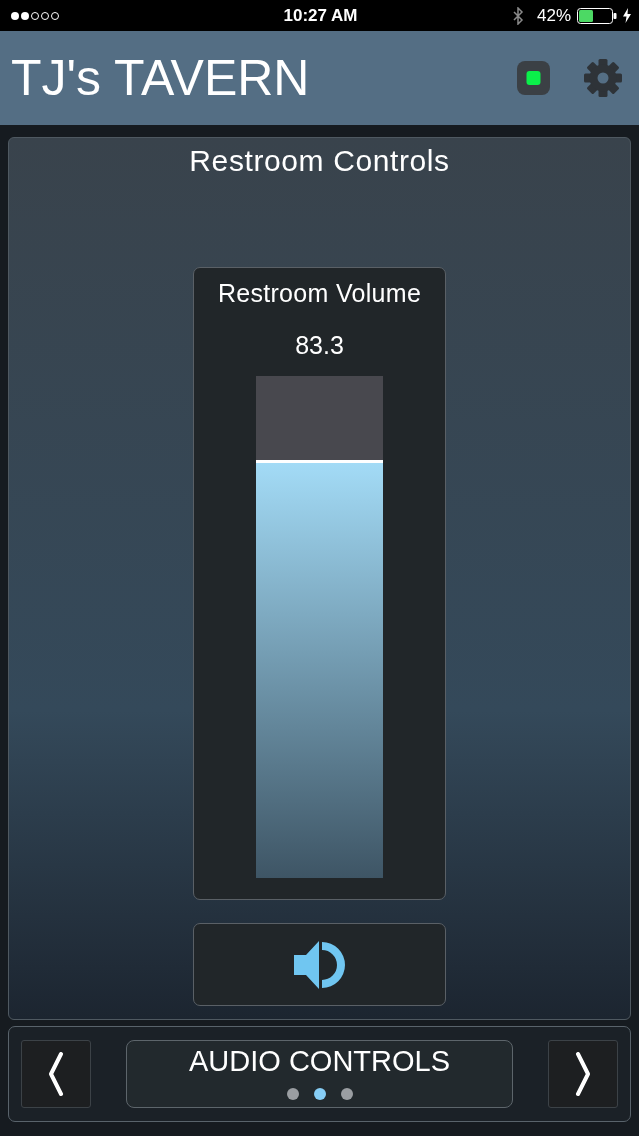 Image resolution: width=639 pixels, height=1136 pixels. I want to click on battery-percentage: 42%, so click(553, 15).